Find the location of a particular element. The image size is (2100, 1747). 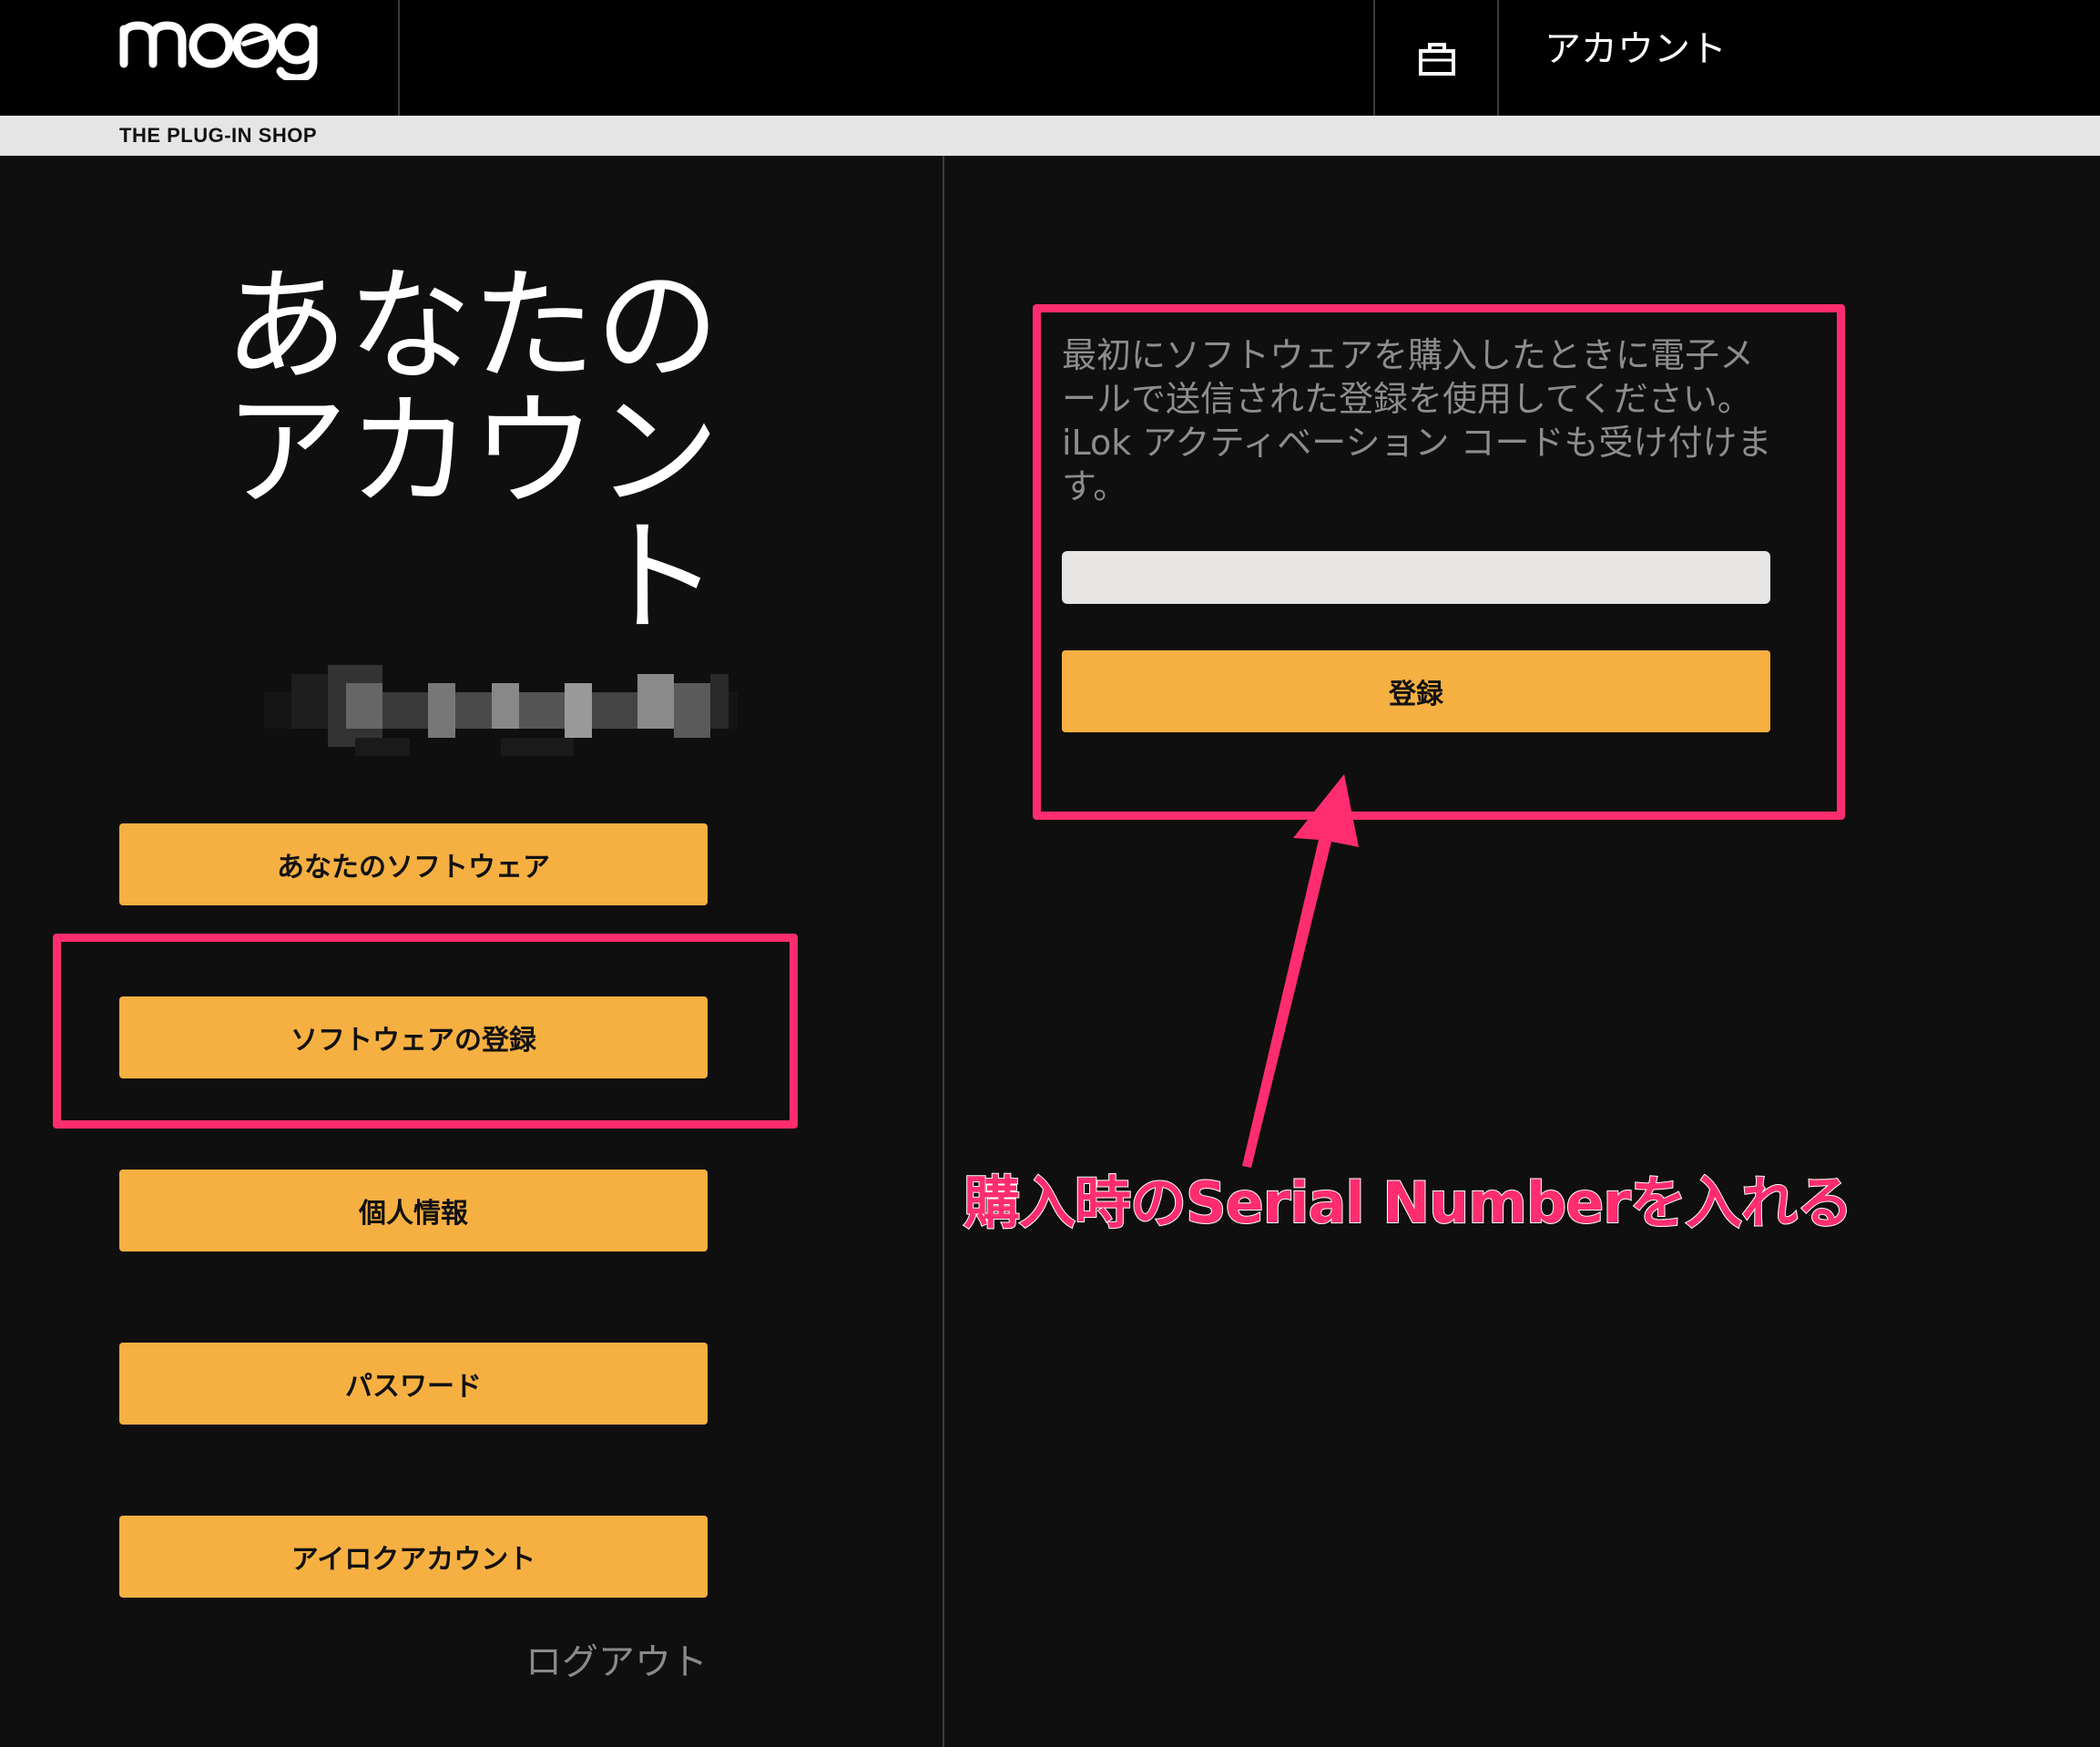

cart-button is located at coordinates (1437, 58).